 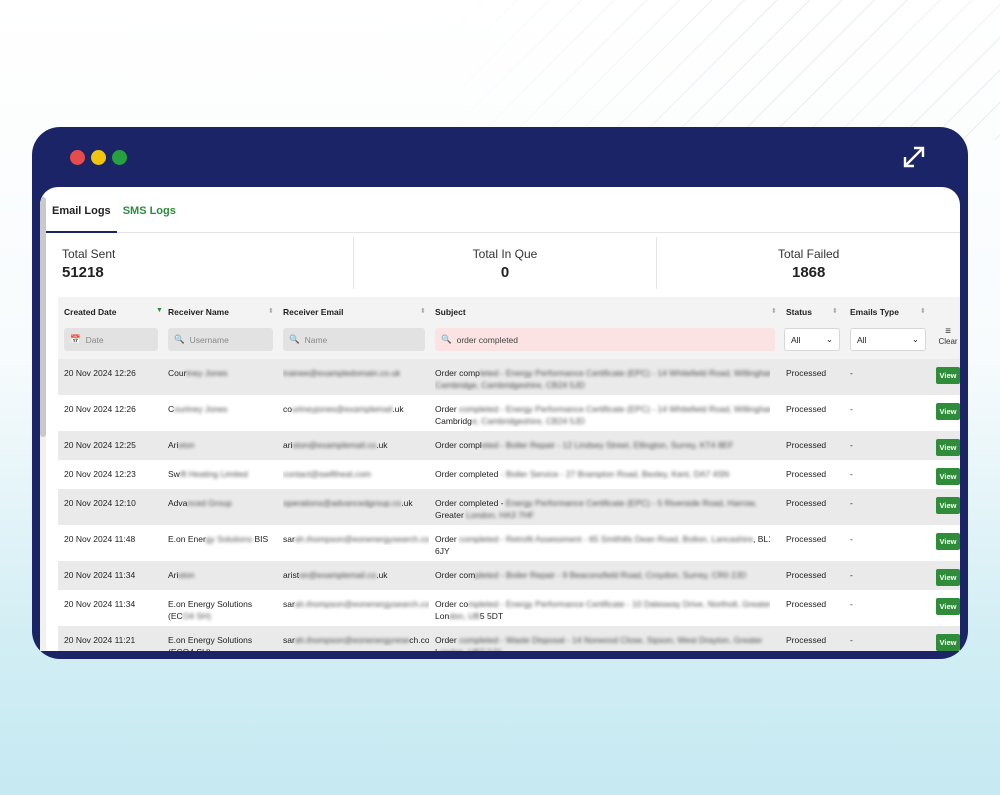 I want to click on cell-text-part: O4 SH), so click(x=196, y=616).